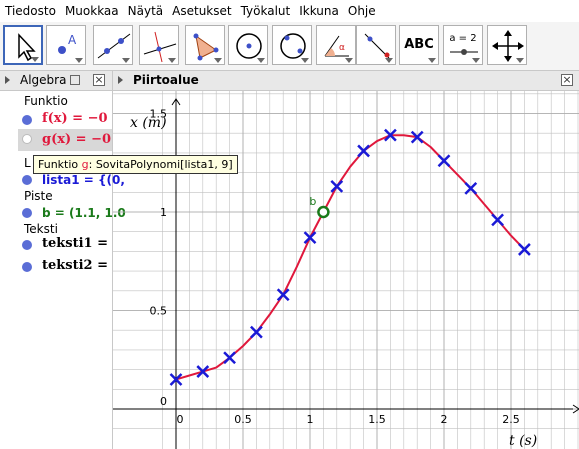 The image size is (579, 449). I want to click on svg-text: A, so click(72, 40).